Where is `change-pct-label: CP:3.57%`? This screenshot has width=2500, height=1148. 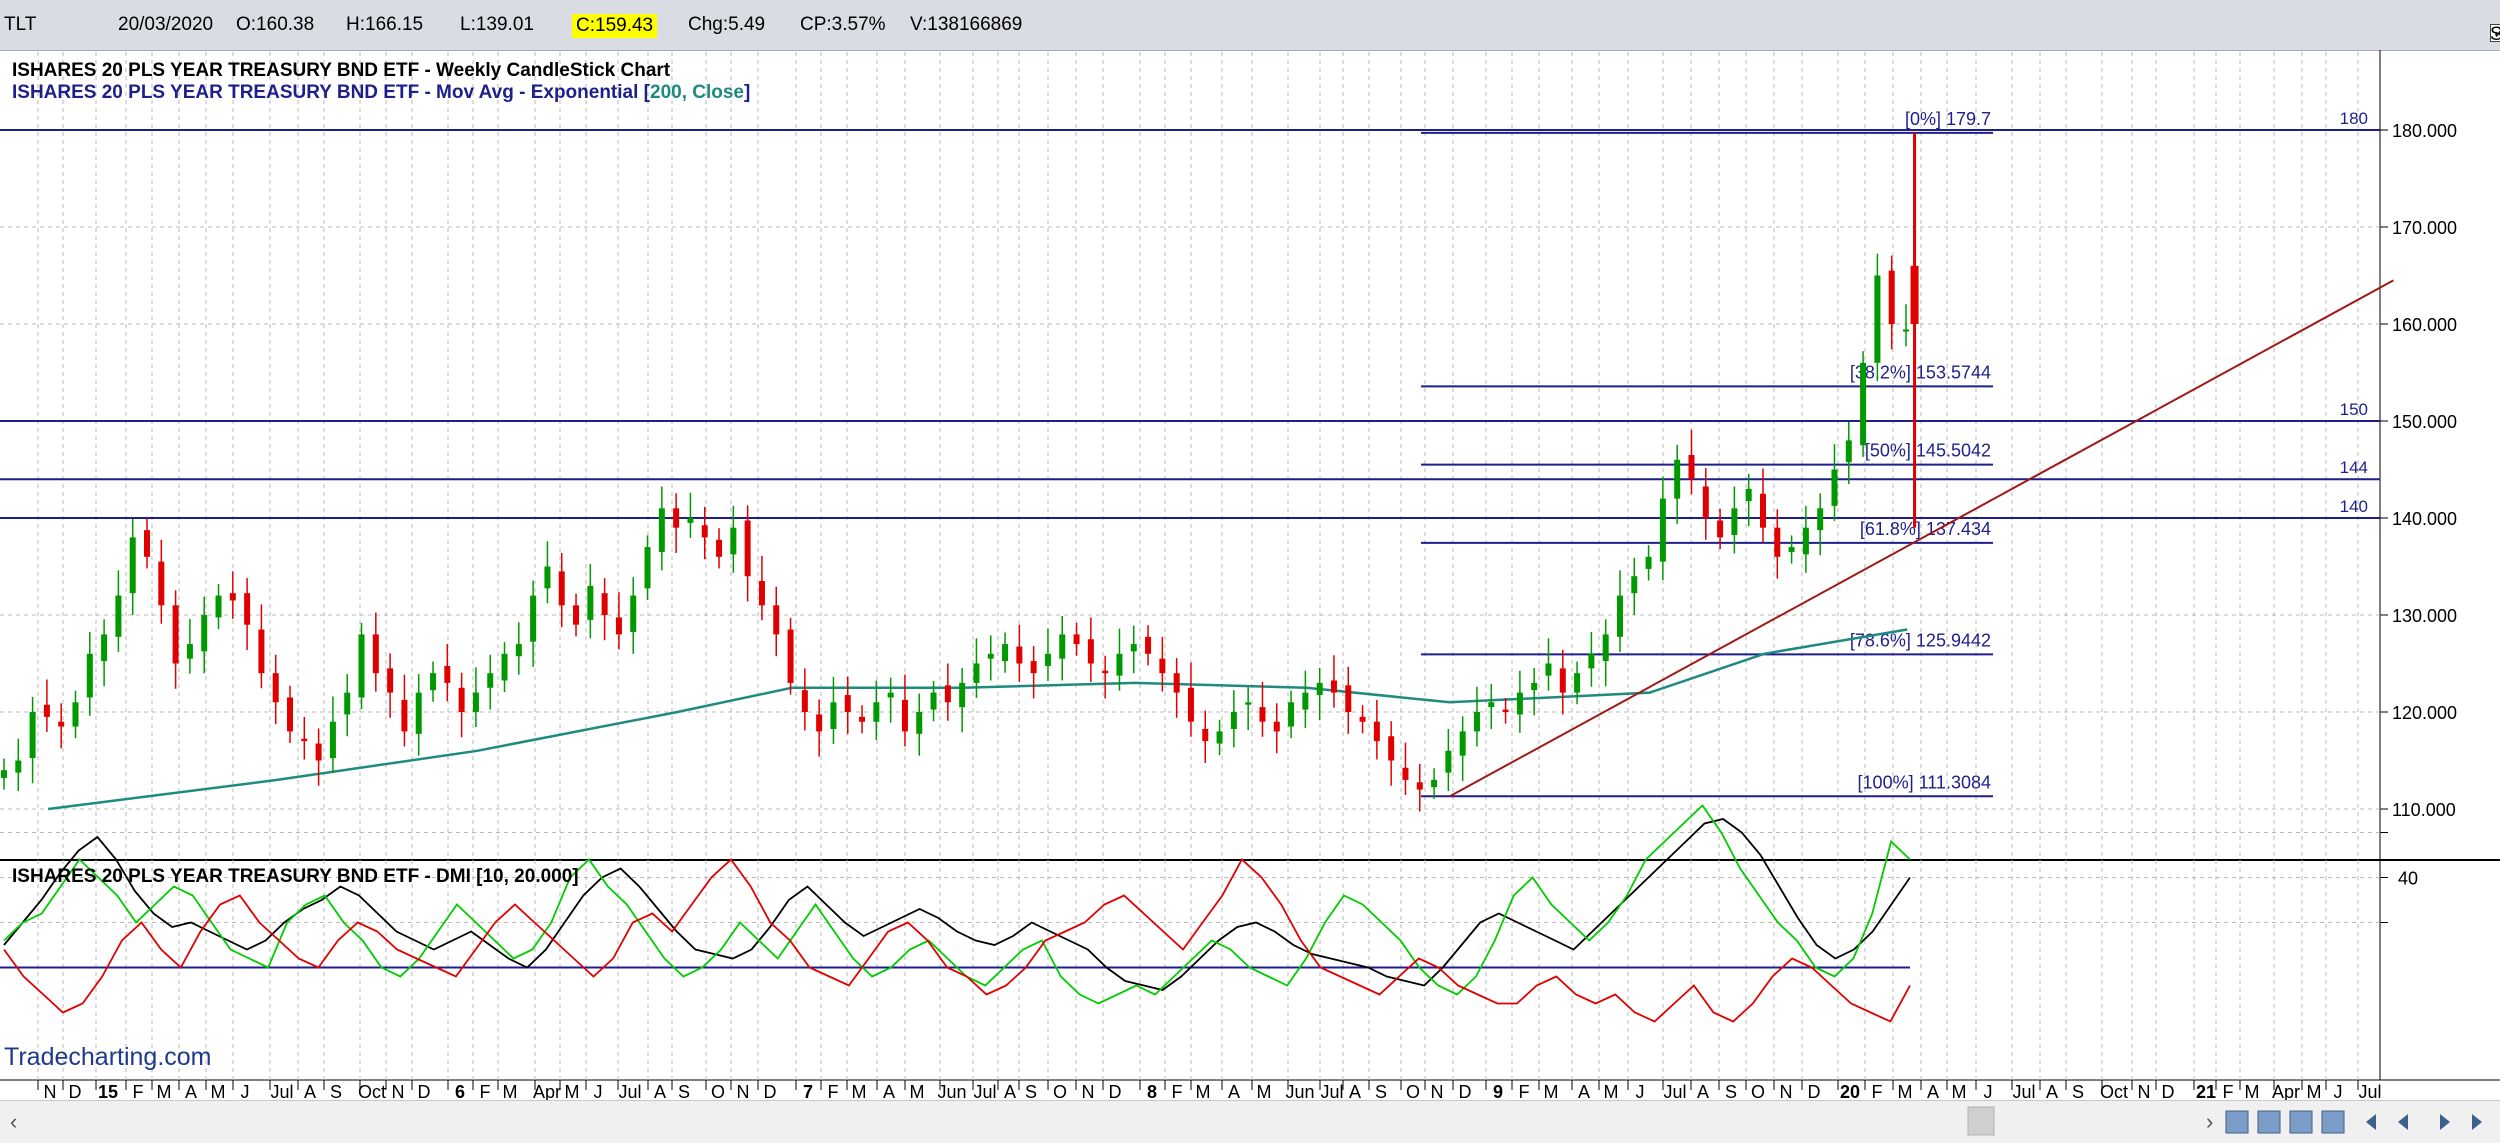
change-pct-label: CP:3.57% is located at coordinates (843, 24).